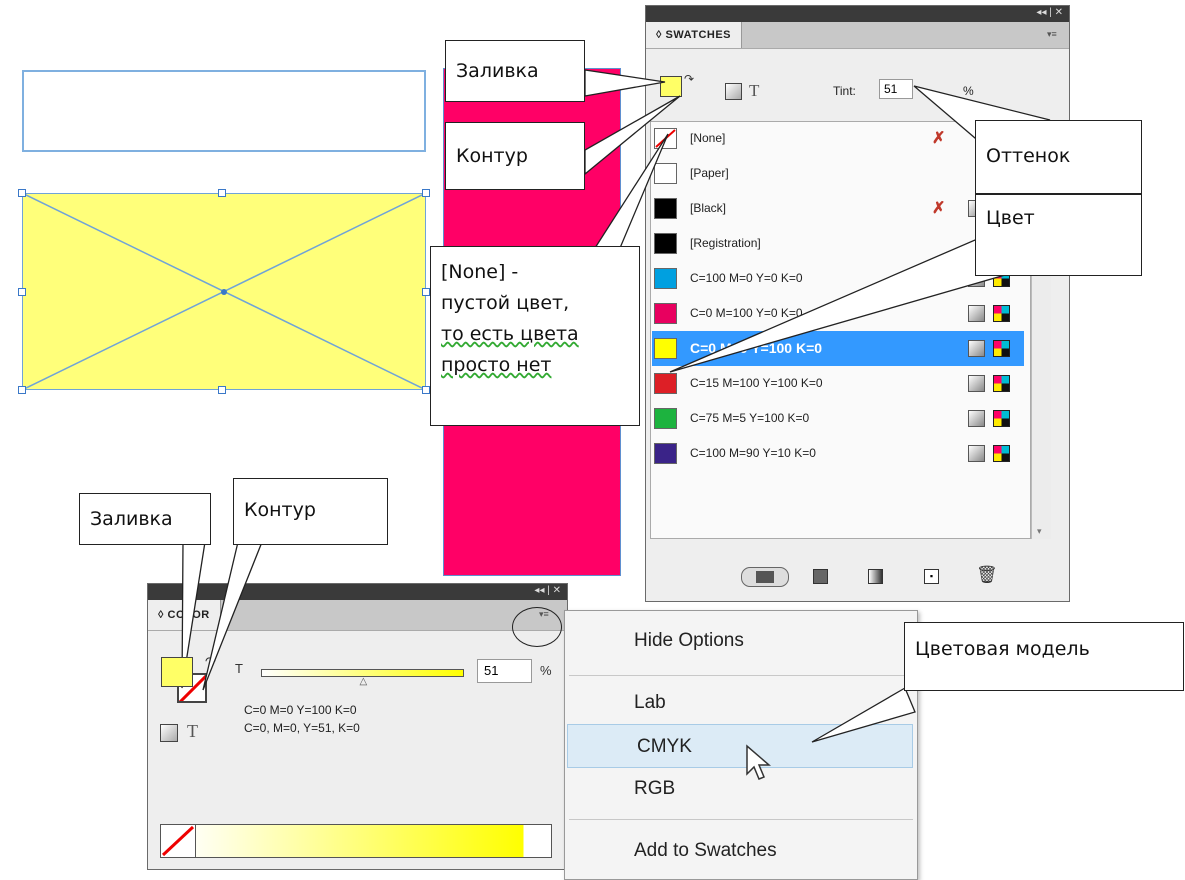 The image size is (1185, 880). What do you see at coordinates (302, 728) in the screenshot?
I see `tint-color-text: C=0, M=0, Y=51, K=0` at bounding box center [302, 728].